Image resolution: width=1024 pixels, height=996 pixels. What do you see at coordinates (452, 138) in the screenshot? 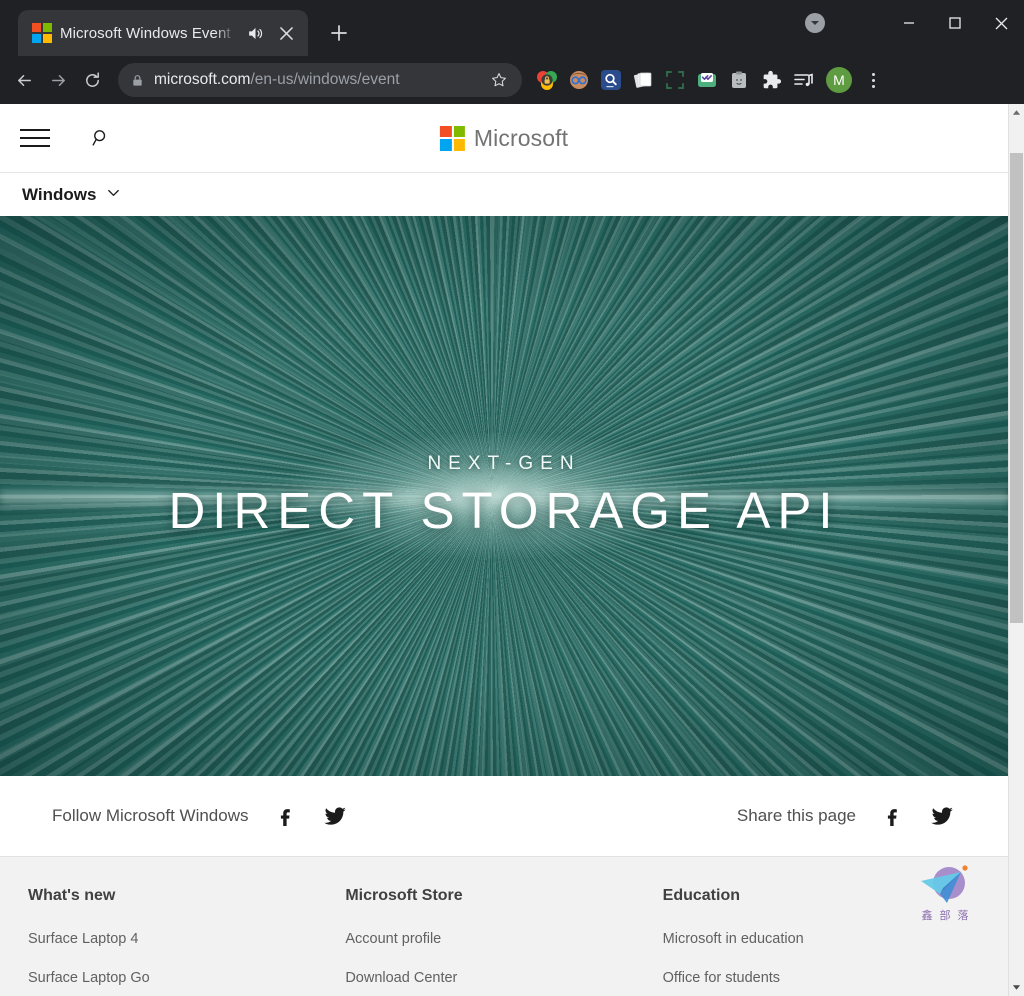
I see `microsoft-logo-squares` at bounding box center [452, 138].